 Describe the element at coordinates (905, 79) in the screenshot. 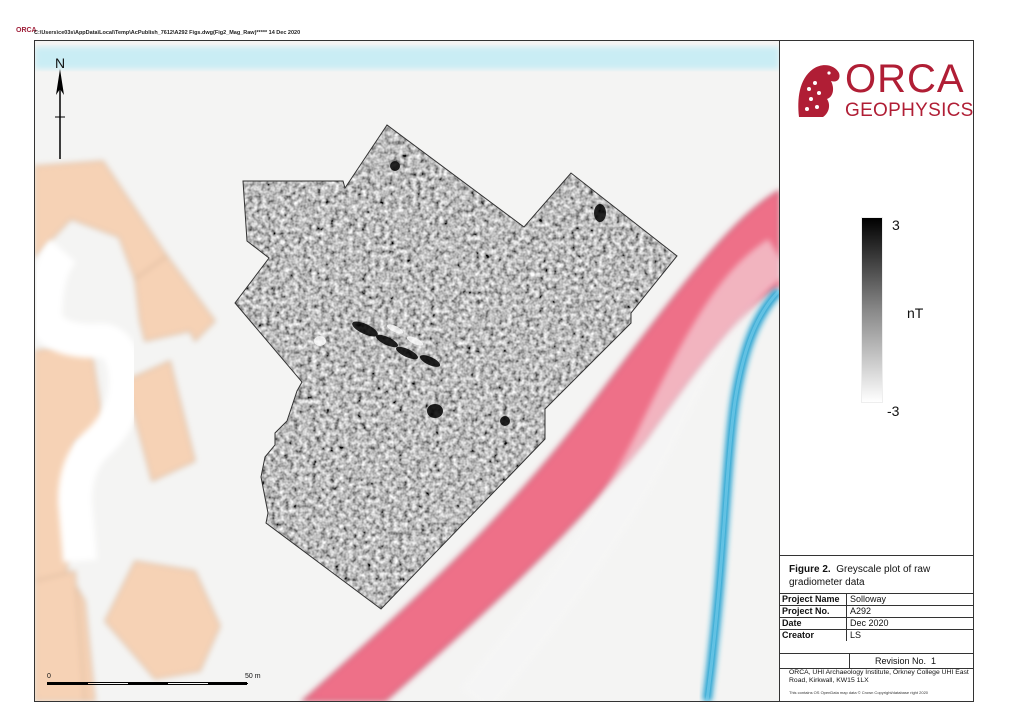

I see `logo-wordmark: ORCA` at that location.